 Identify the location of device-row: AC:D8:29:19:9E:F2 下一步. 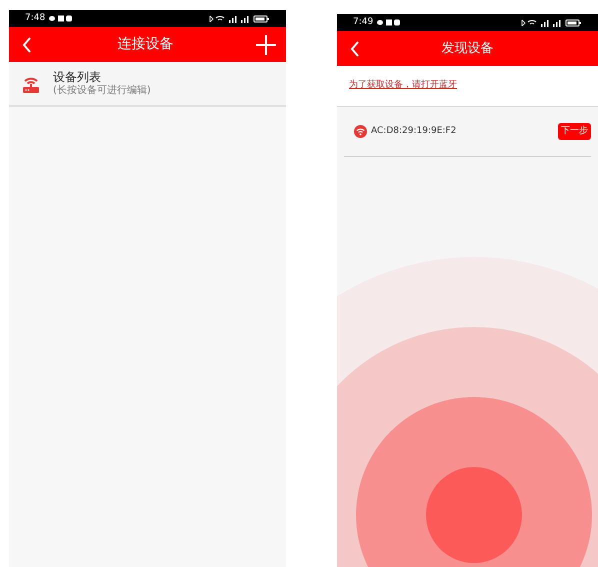
(467, 132).